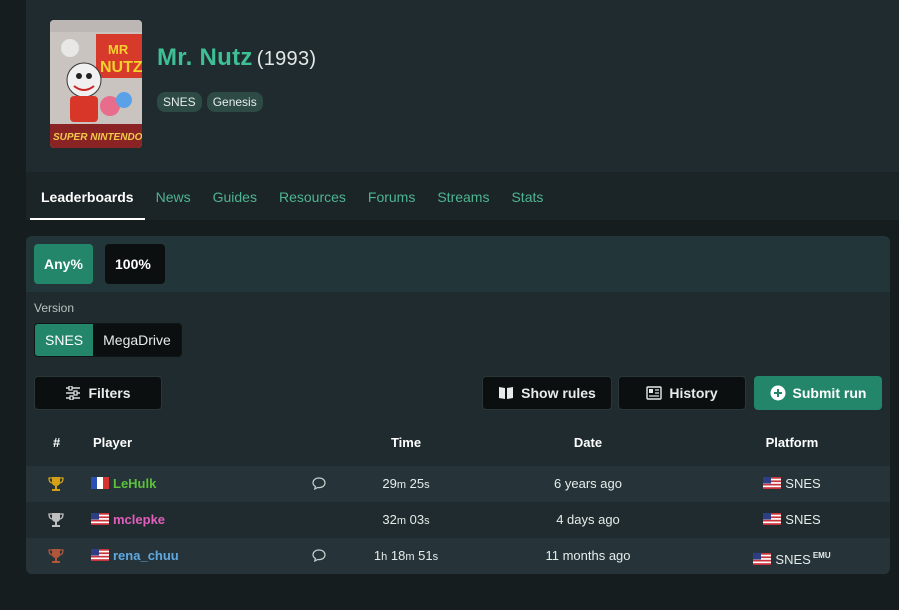 Image resolution: width=899 pixels, height=610 pixels. Describe the element at coordinates (693, 393) in the screenshot. I see `history-label: History` at that location.